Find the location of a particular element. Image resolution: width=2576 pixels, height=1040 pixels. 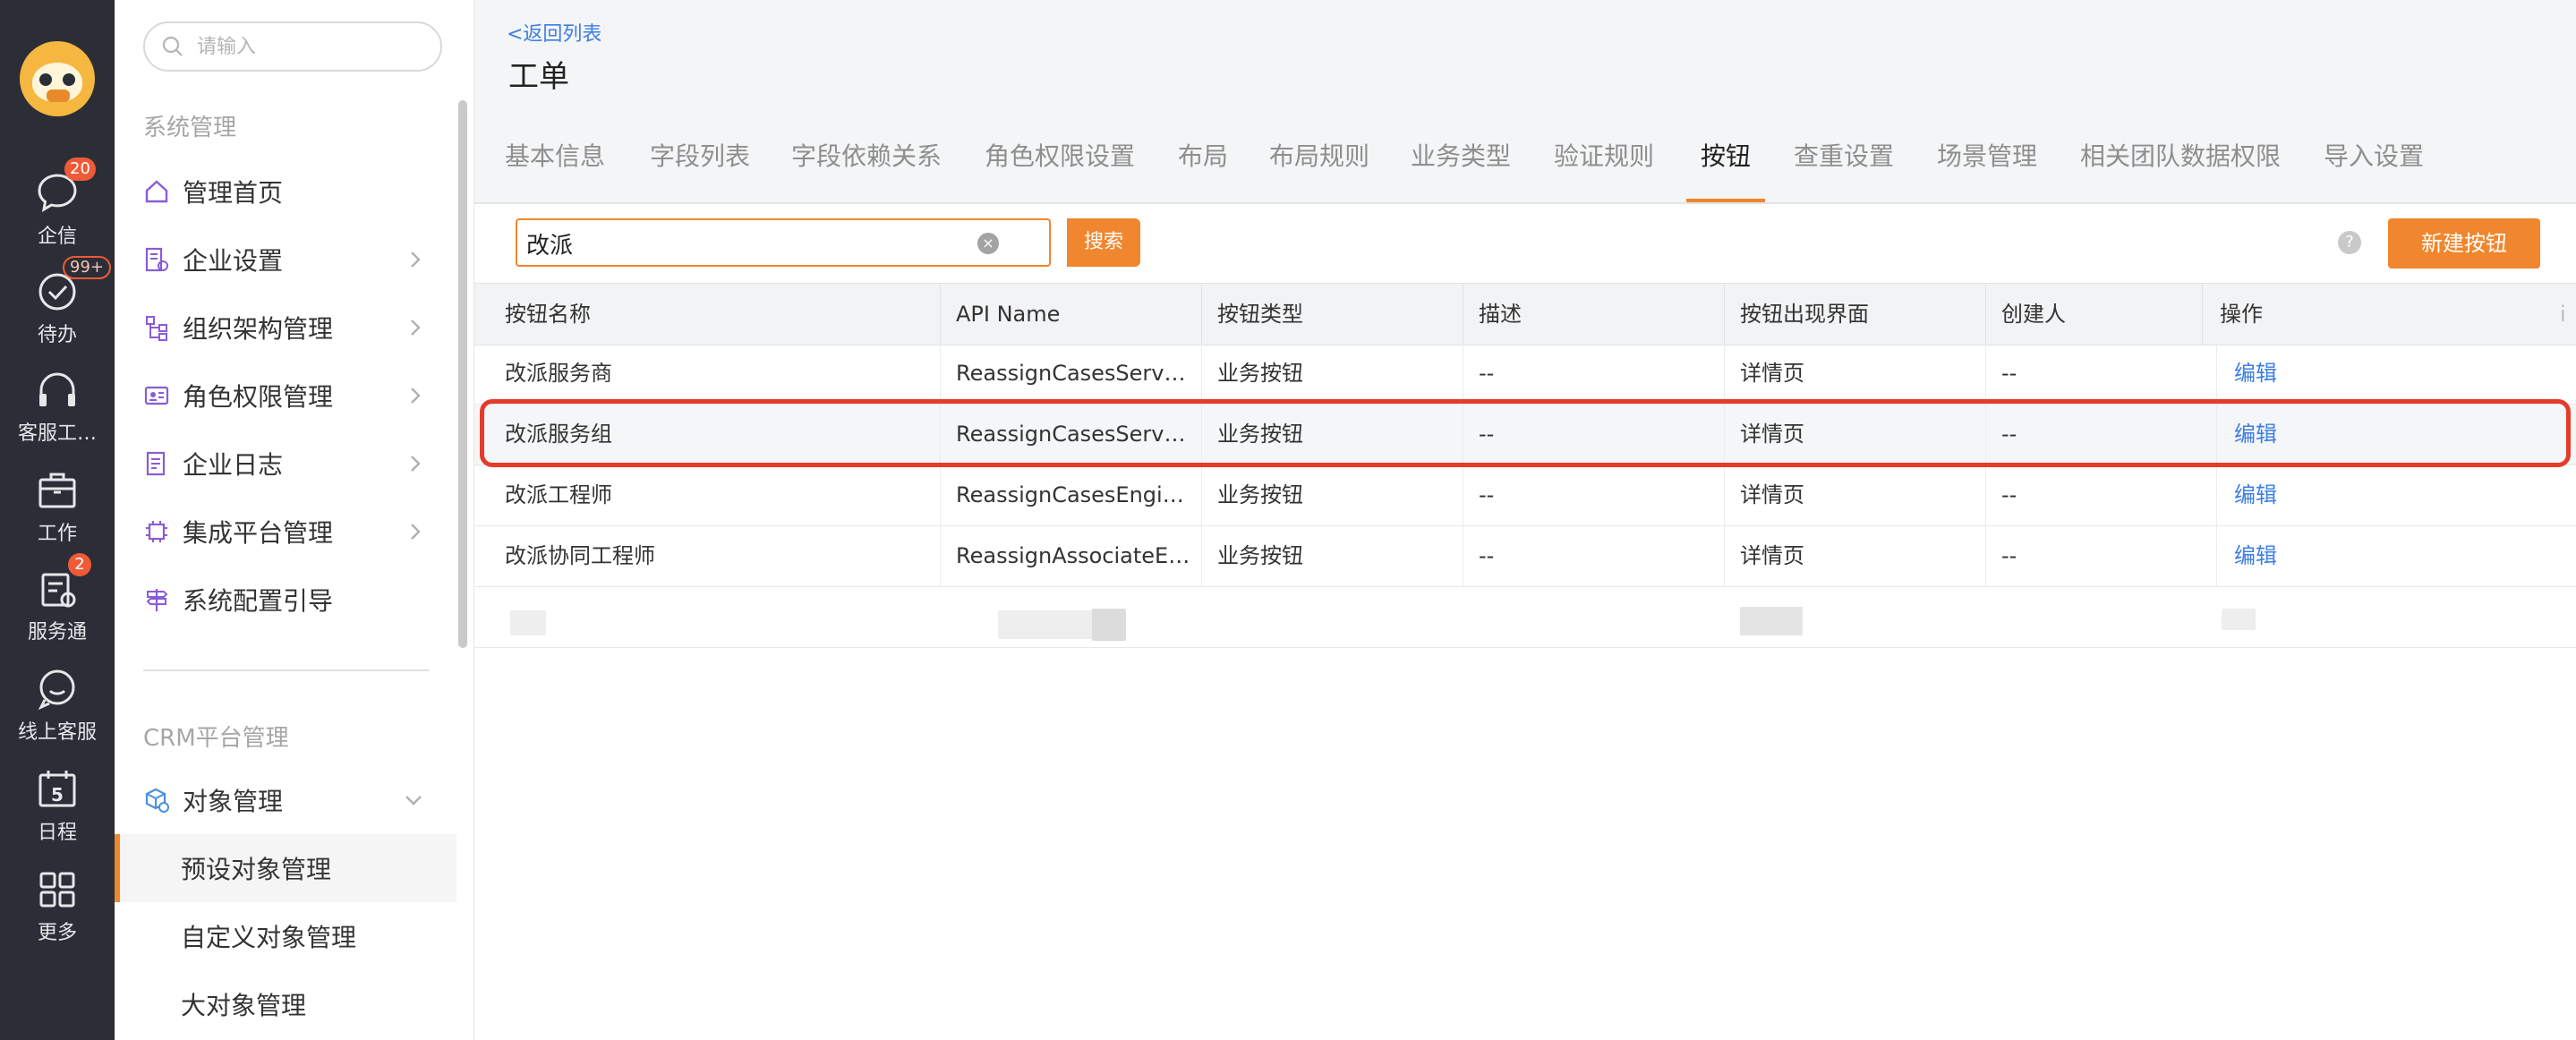

sidebar-subitem-custom-objects: 自定义对象管理 is located at coordinates (285, 936).